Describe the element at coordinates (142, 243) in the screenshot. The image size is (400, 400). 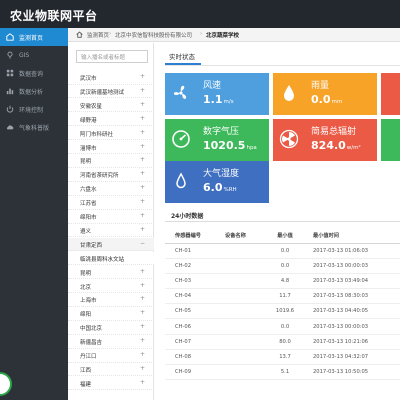
I see `collapse-icon: −` at that location.